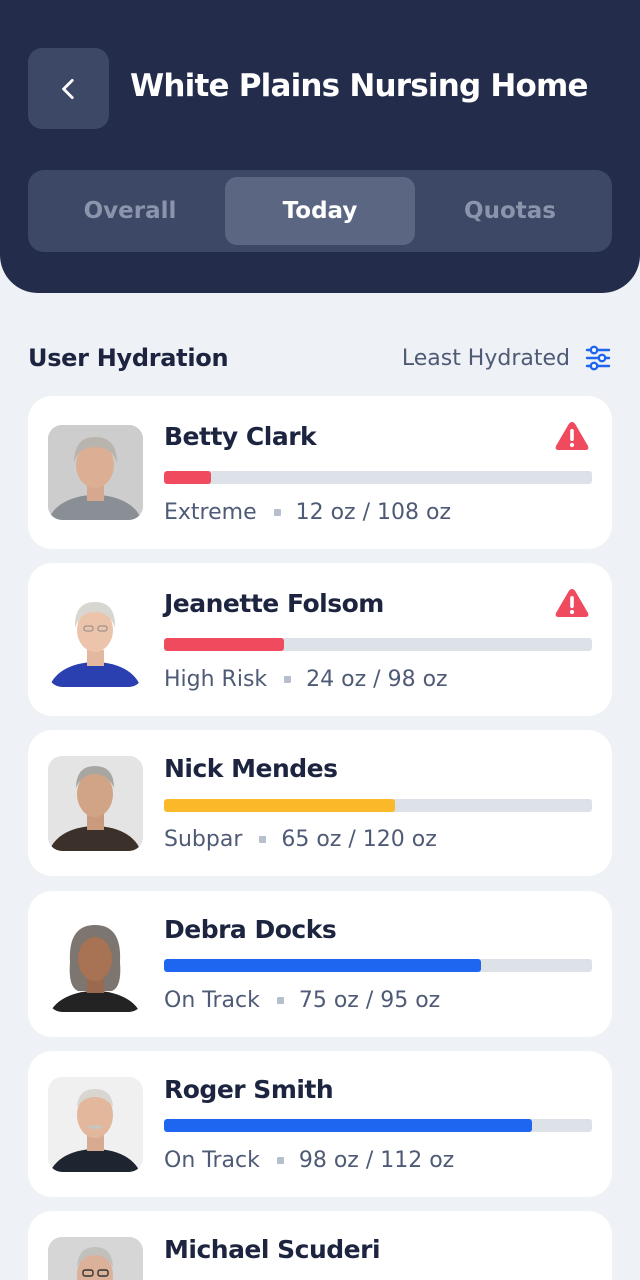 The image size is (640, 1280). I want to click on resident-name: Nick Mendes, so click(251, 768).